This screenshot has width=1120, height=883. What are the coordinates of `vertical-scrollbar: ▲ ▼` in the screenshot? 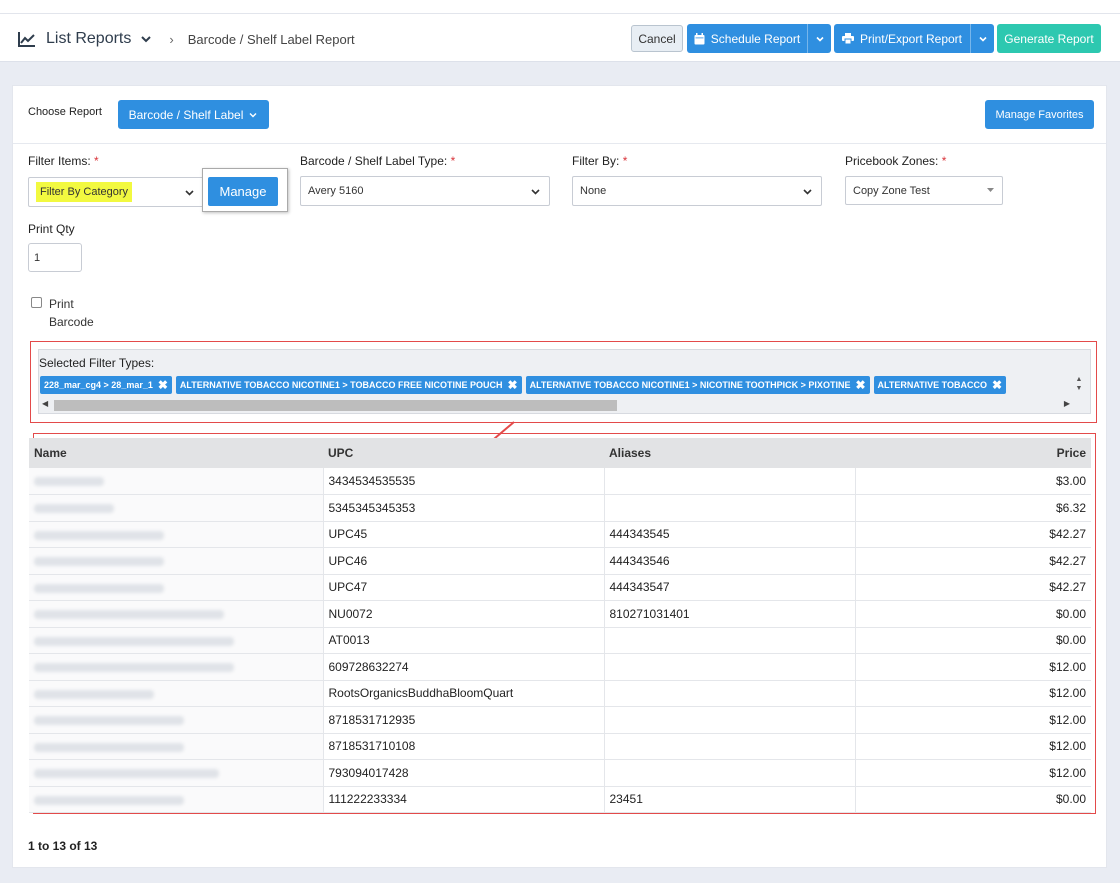 It's located at (1079, 385).